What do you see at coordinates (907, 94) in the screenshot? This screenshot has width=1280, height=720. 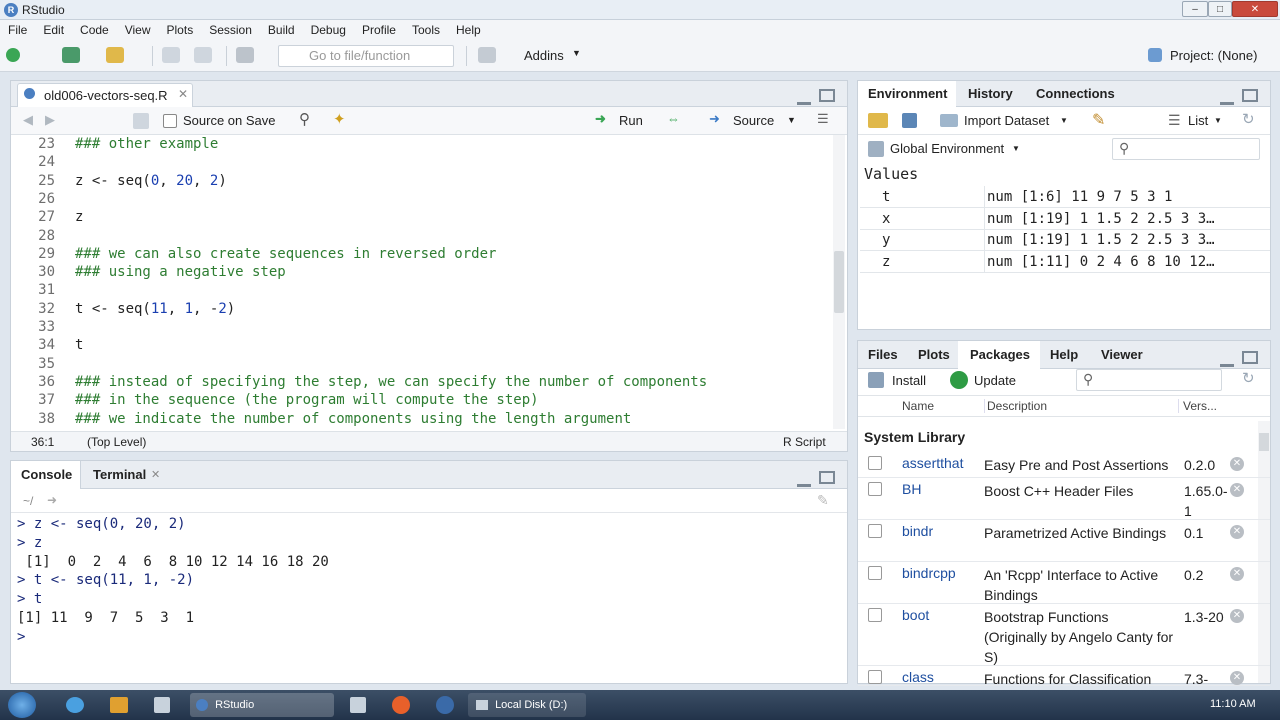 I see `tab-environment: Environment` at bounding box center [907, 94].